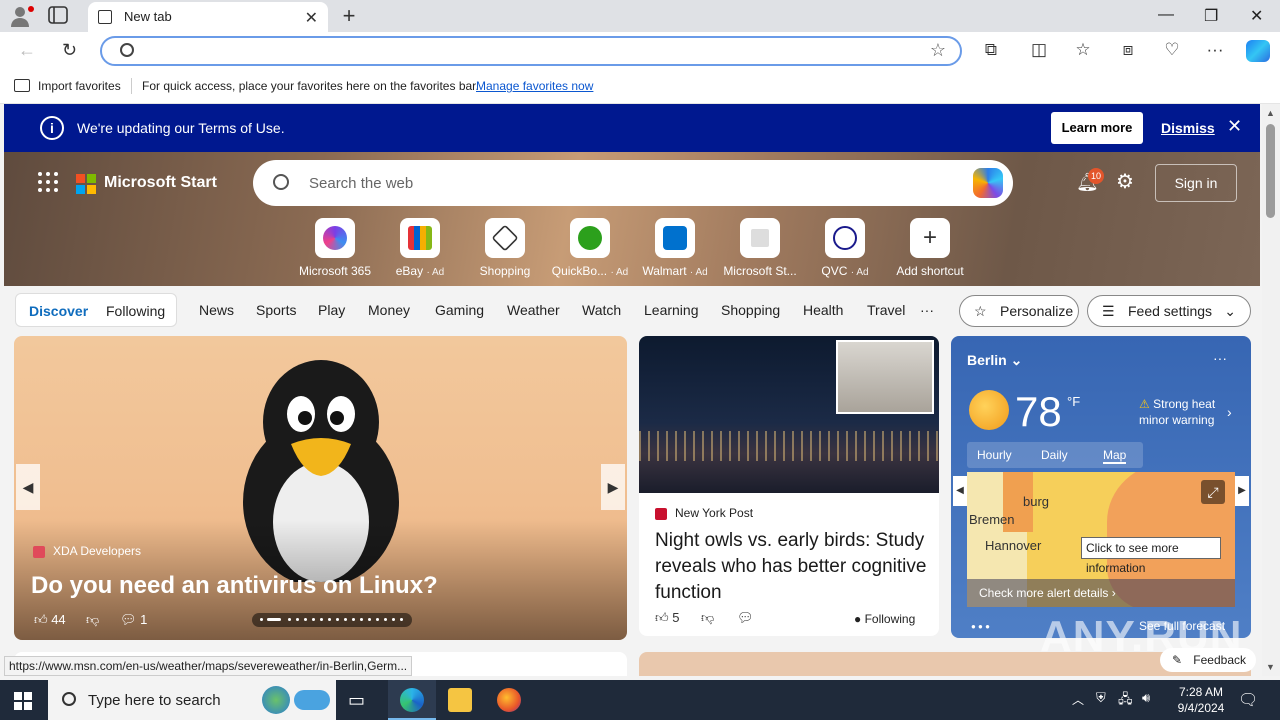 Image resolution: width=1280 pixels, height=720 pixels. I want to click on nav-news: News, so click(216, 310).